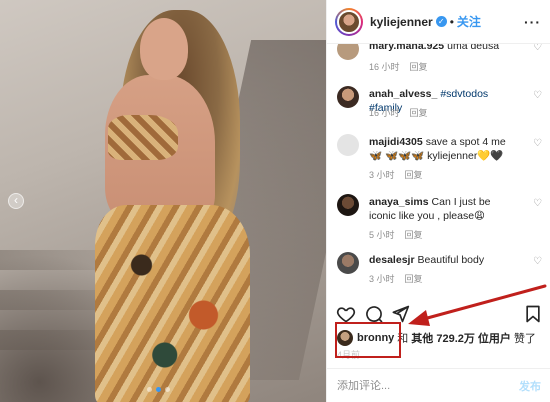 This screenshot has width=550, height=402. I want to click on comment-body: mary.mana.925 uma deusa, so click(444, 48).